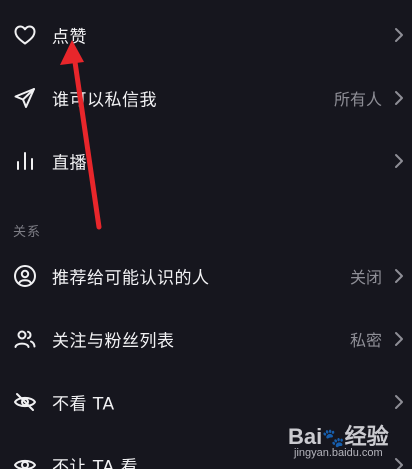 Image resolution: width=412 pixels, height=469 pixels. Describe the element at coordinates (206, 339) in the screenshot. I see `setting-row-follow-and-fans-list: 关注与粉丝列表 私密` at that location.